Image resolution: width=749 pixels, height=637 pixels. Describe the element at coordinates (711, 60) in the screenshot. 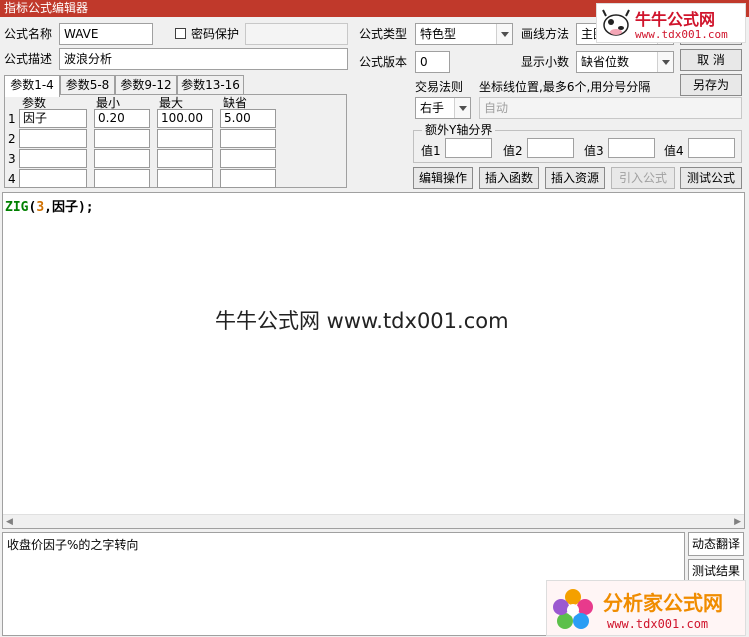

I see `cancel-button: 取 消` at that location.